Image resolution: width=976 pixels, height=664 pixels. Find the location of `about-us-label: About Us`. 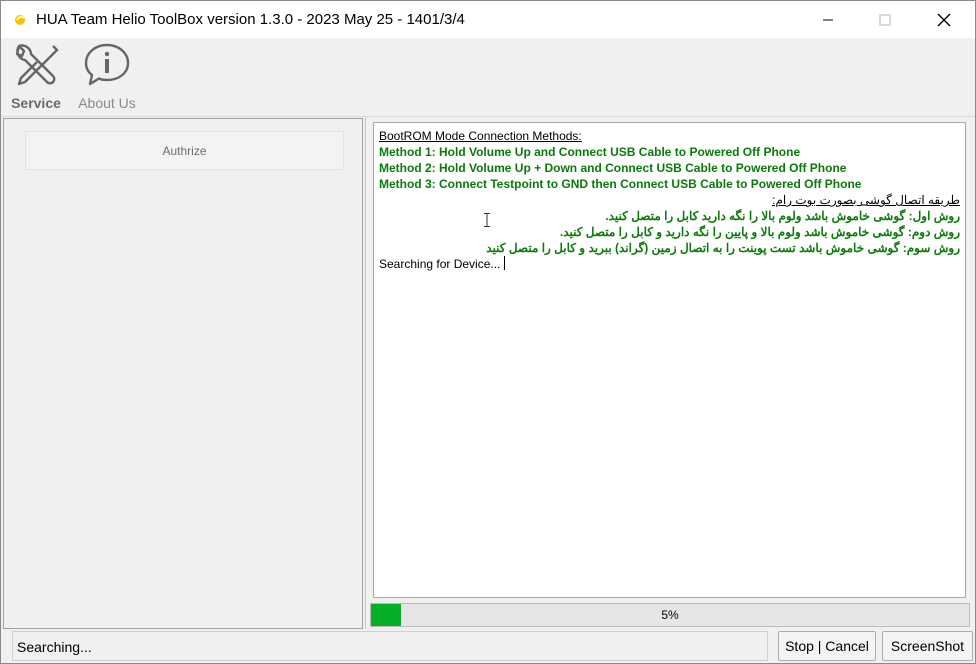

about-us-label: About Us is located at coordinates (107, 103).